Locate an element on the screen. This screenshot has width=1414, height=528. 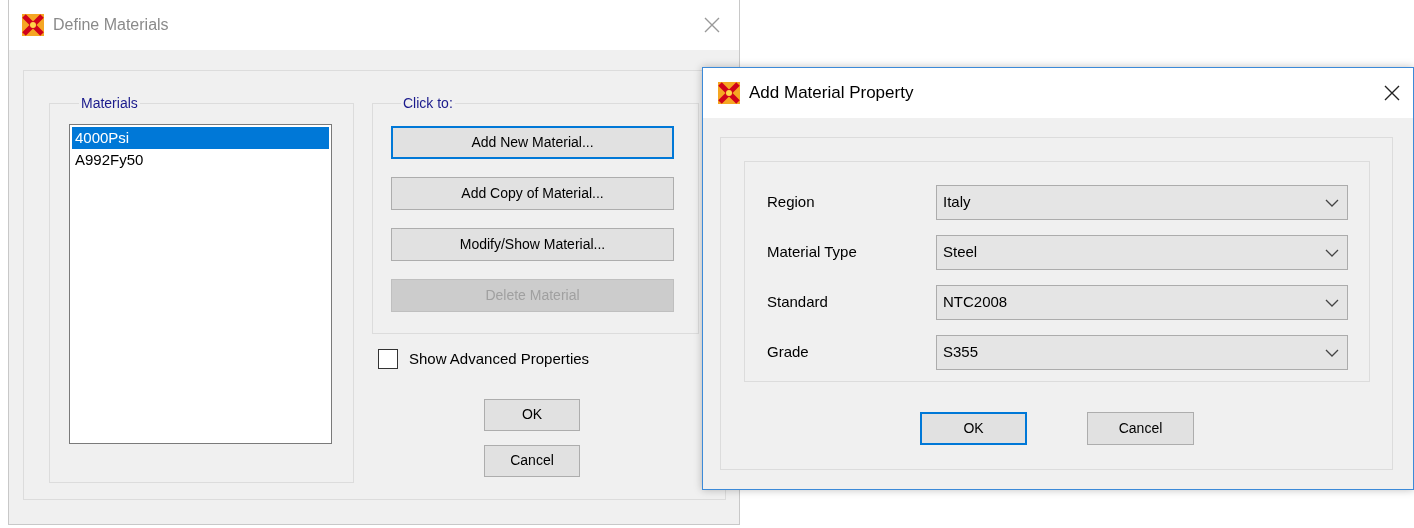
window-title: Define Materials is located at coordinates (111, 25).